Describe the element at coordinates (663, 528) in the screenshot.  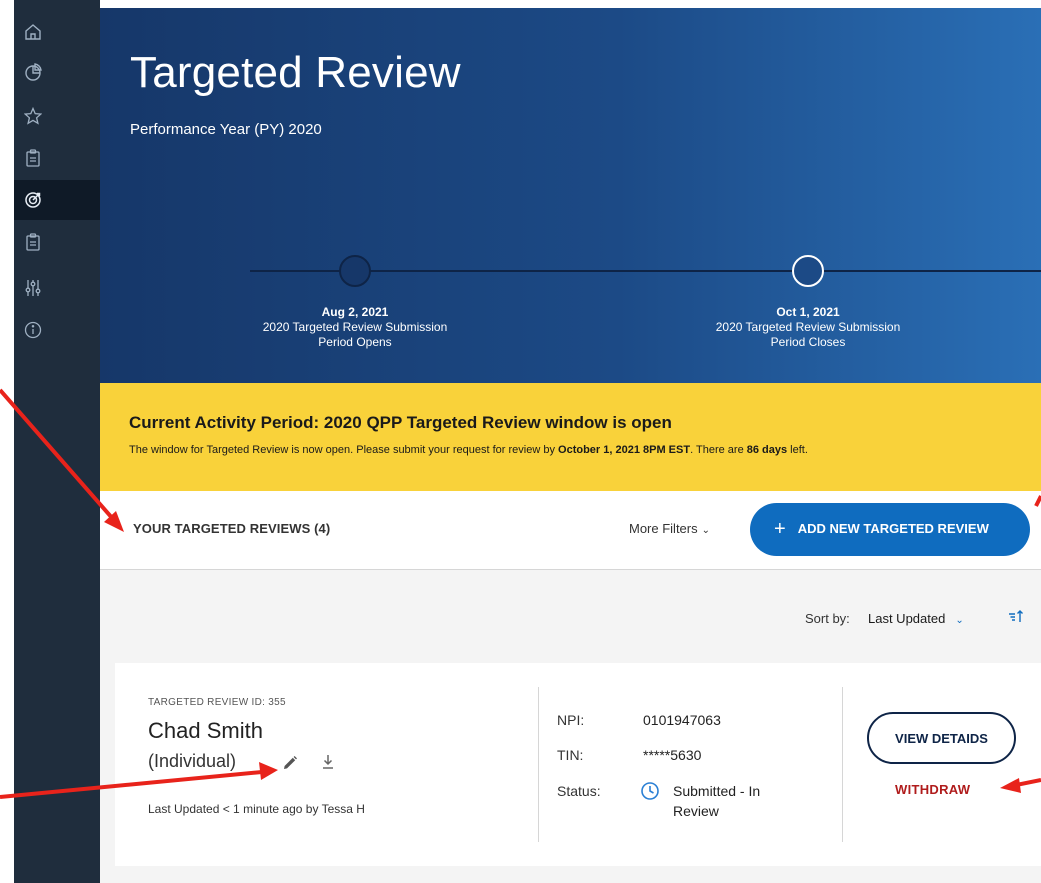
I see `more-filters-label: More Filters` at that location.